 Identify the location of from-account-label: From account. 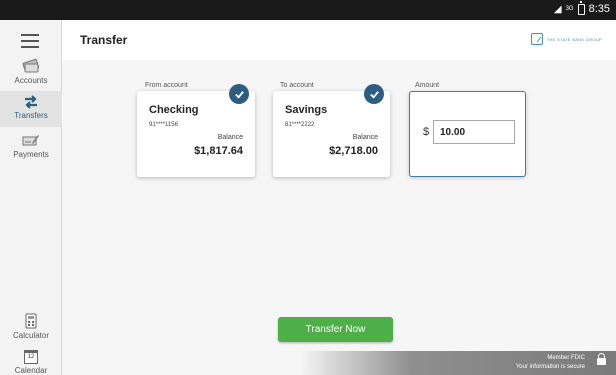
(166, 85).